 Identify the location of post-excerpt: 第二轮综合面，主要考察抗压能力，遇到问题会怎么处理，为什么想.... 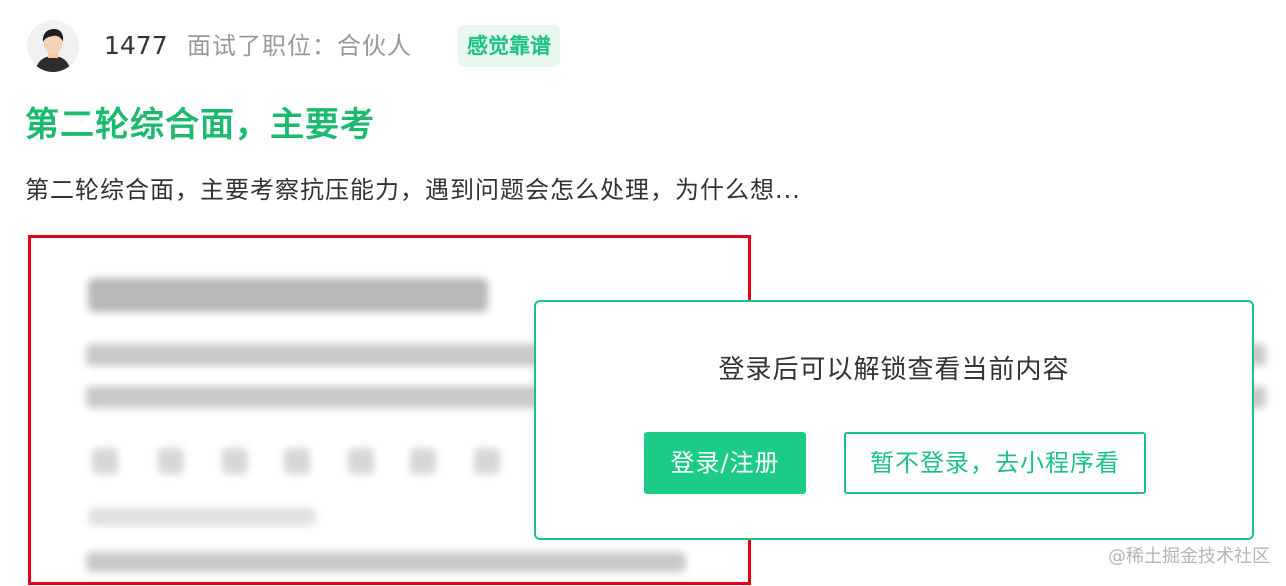
(413, 190).